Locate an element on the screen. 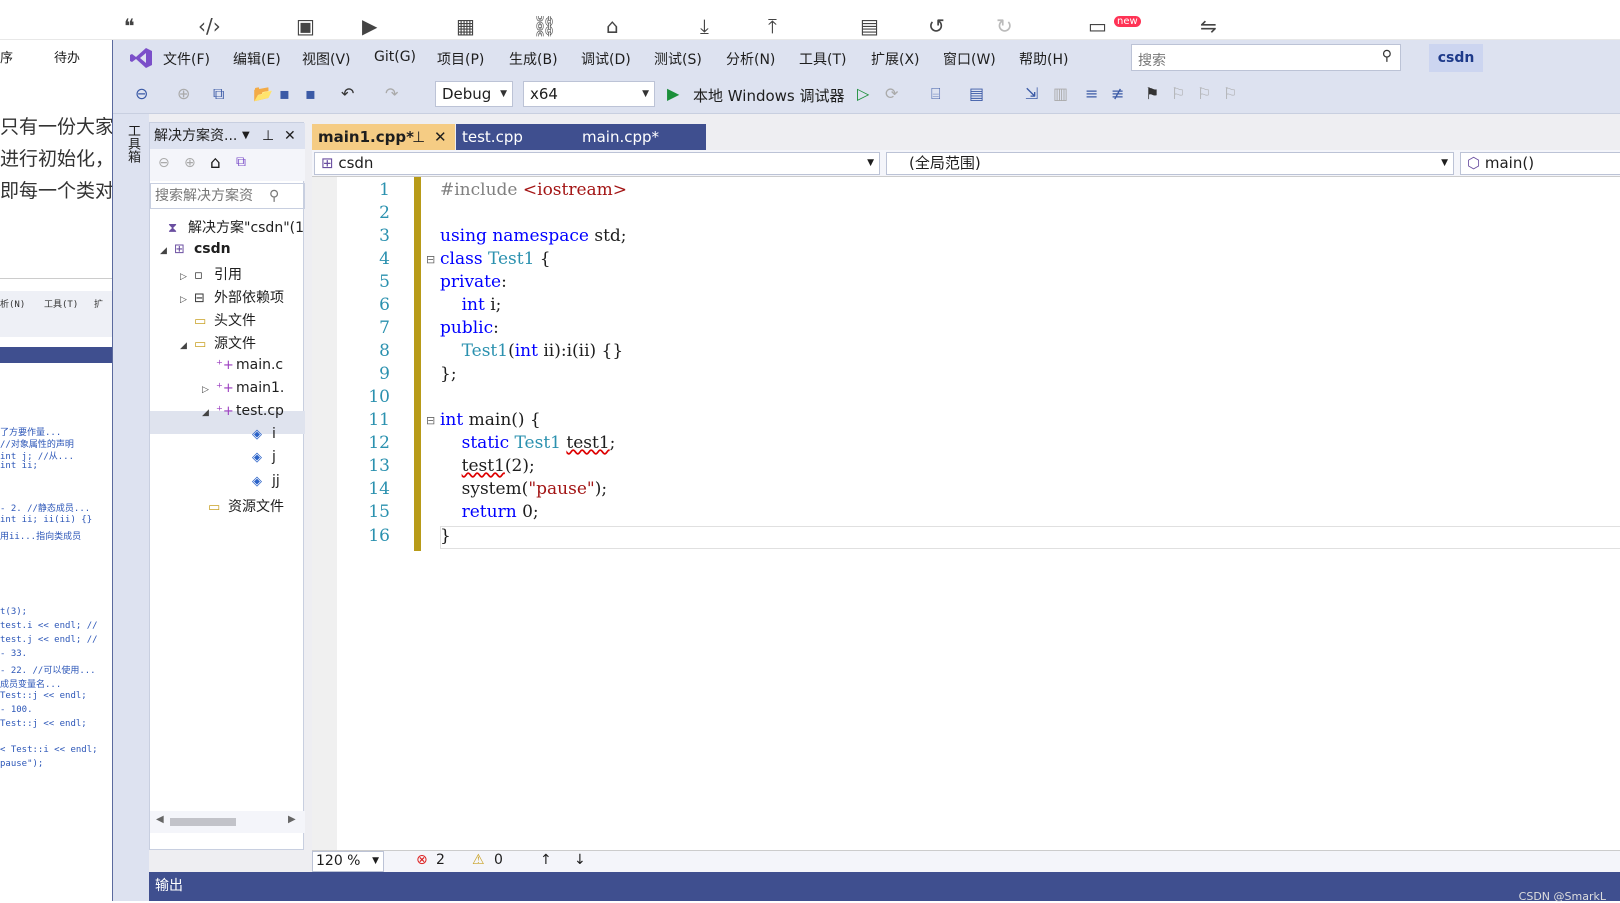 The width and height of the screenshot is (1620, 903). open-file-icon: 📂 is located at coordinates (263, 93).